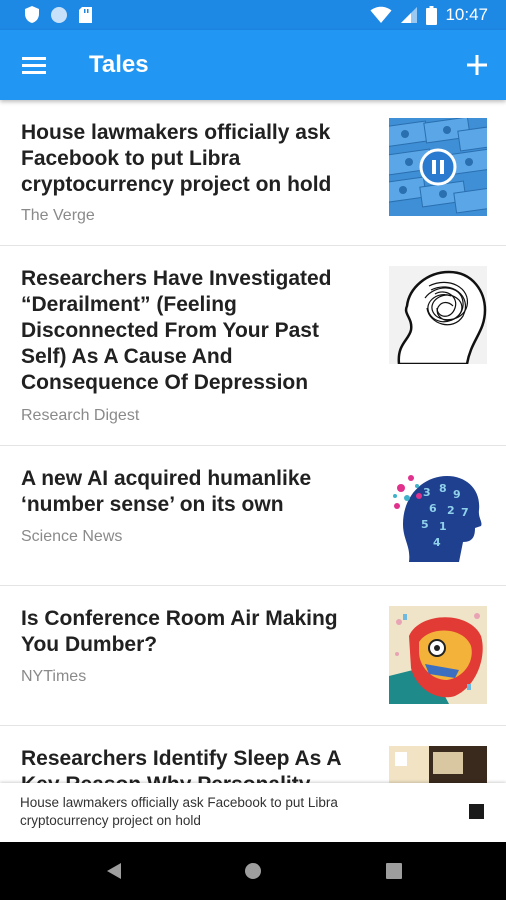 The image size is (506, 900). What do you see at coordinates (35, 65) in the screenshot?
I see `menu-icon` at bounding box center [35, 65].